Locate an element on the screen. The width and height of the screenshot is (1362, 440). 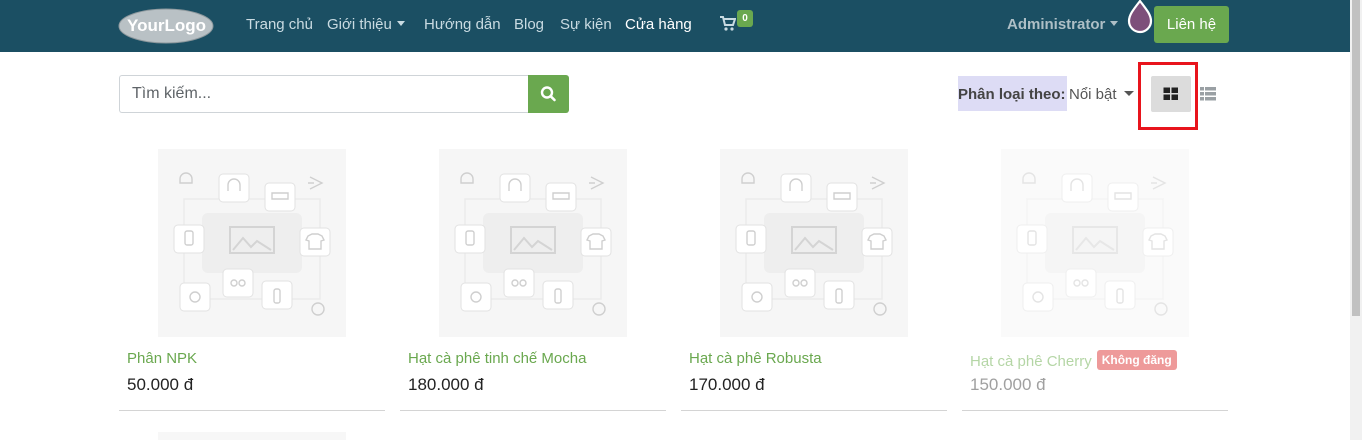
contact-button: Liên hệ is located at coordinates (1191, 24).